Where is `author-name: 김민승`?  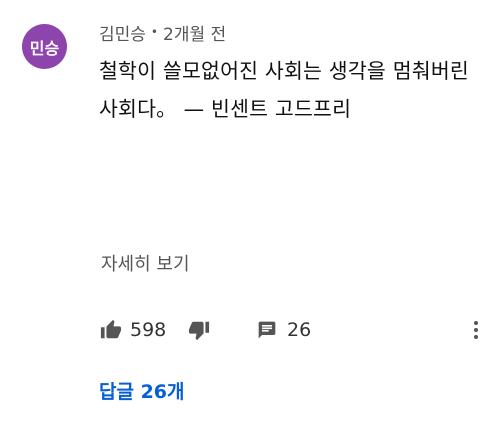
author-name: 김민승 is located at coordinates (122, 32).